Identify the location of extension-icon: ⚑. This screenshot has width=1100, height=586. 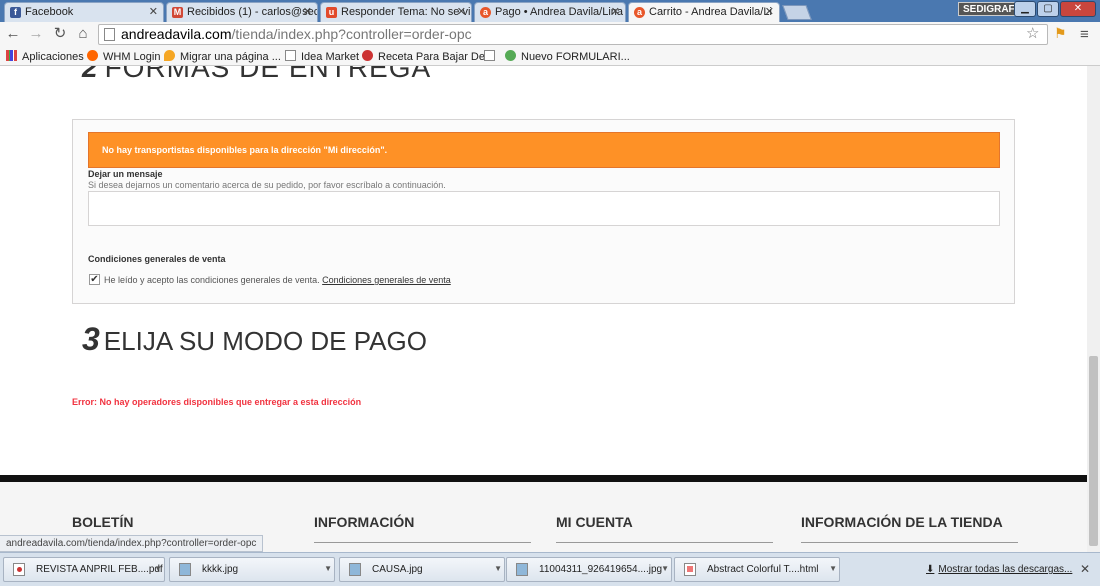
(1061, 33).